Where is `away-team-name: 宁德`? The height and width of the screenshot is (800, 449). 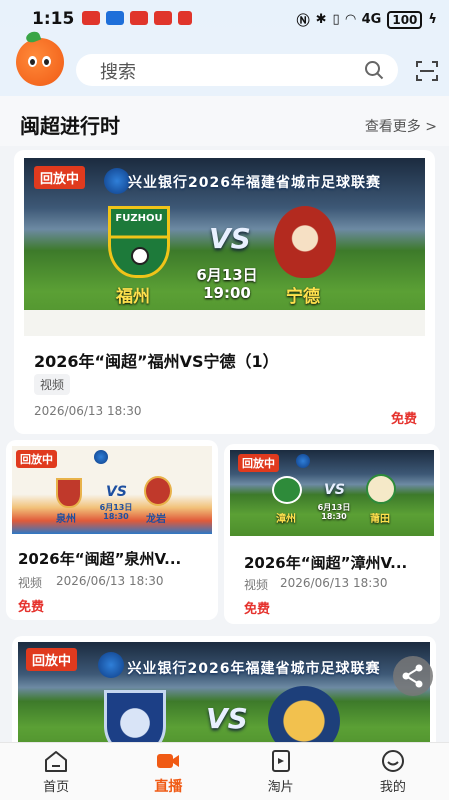 away-team-name: 宁德 is located at coordinates (303, 297).